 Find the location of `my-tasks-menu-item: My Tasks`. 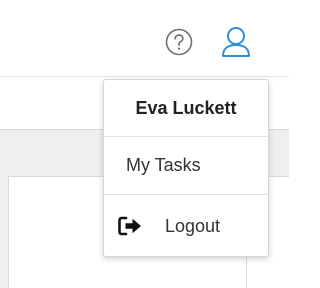

my-tasks-menu-item: My Tasks is located at coordinates (186, 166).